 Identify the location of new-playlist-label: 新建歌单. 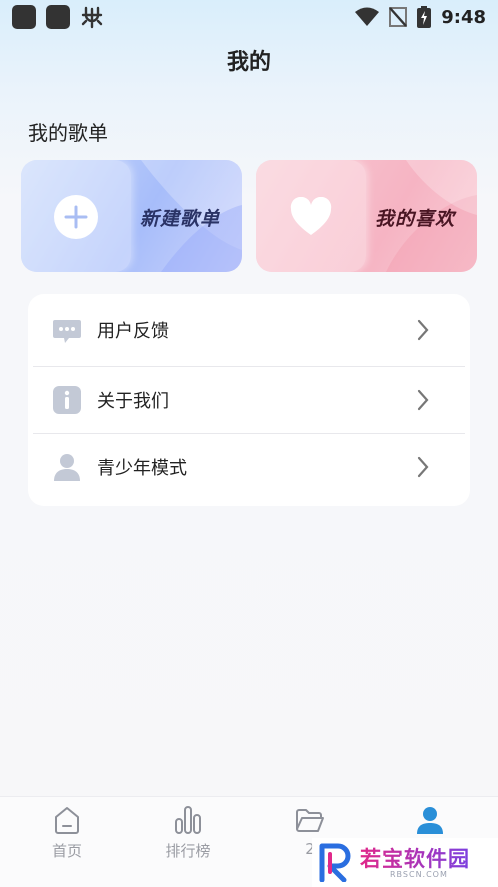
(180, 219).